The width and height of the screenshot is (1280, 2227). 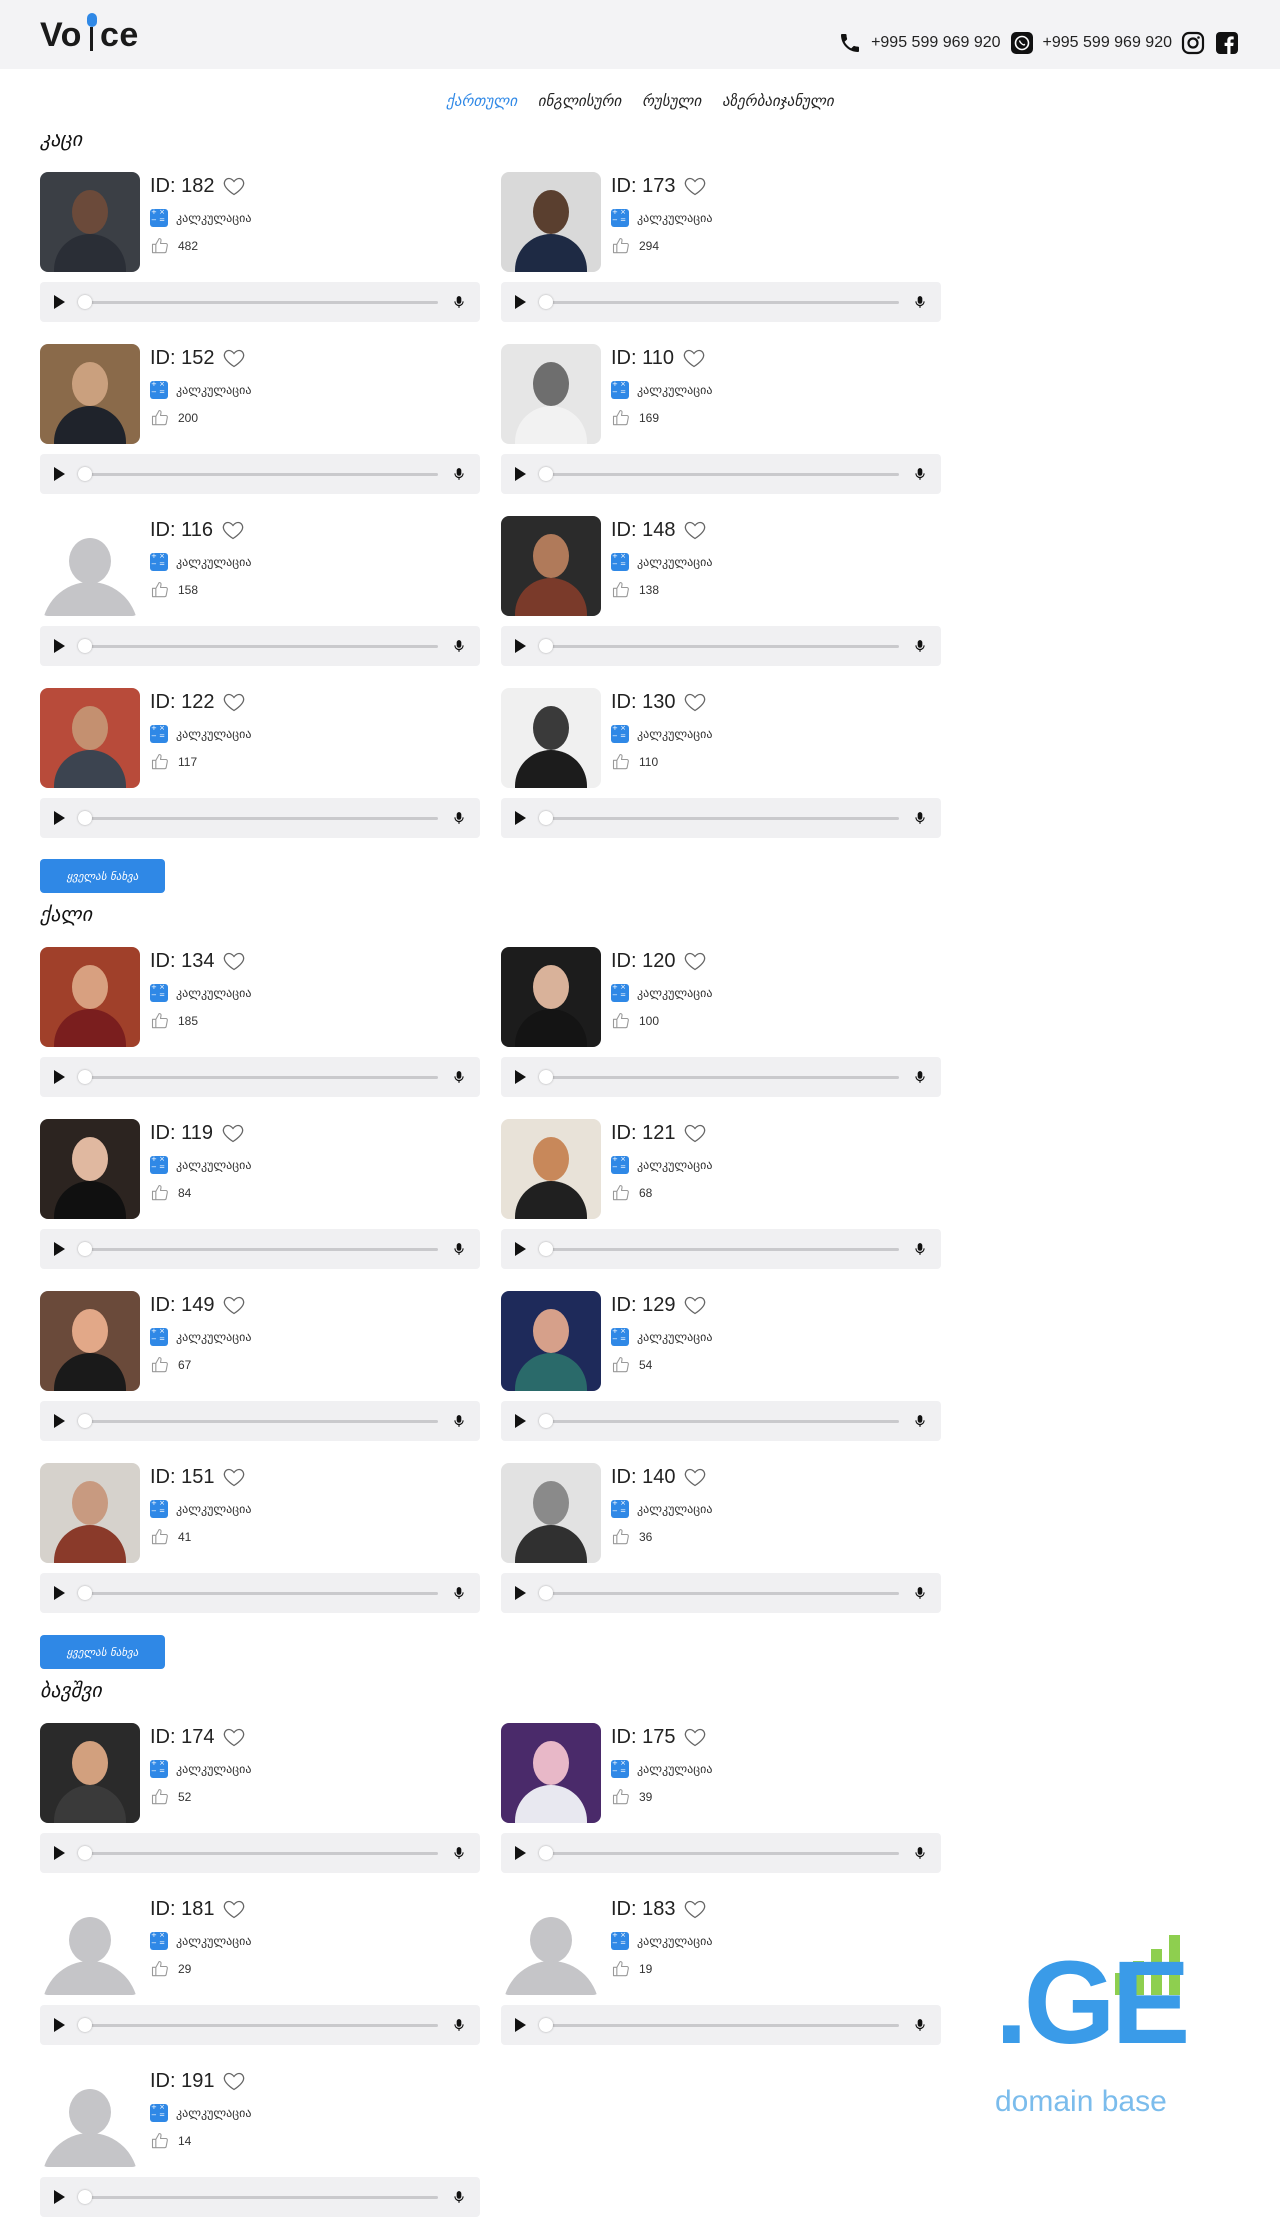 I want to click on lang-georgian: ქართული, so click(x=481, y=101).